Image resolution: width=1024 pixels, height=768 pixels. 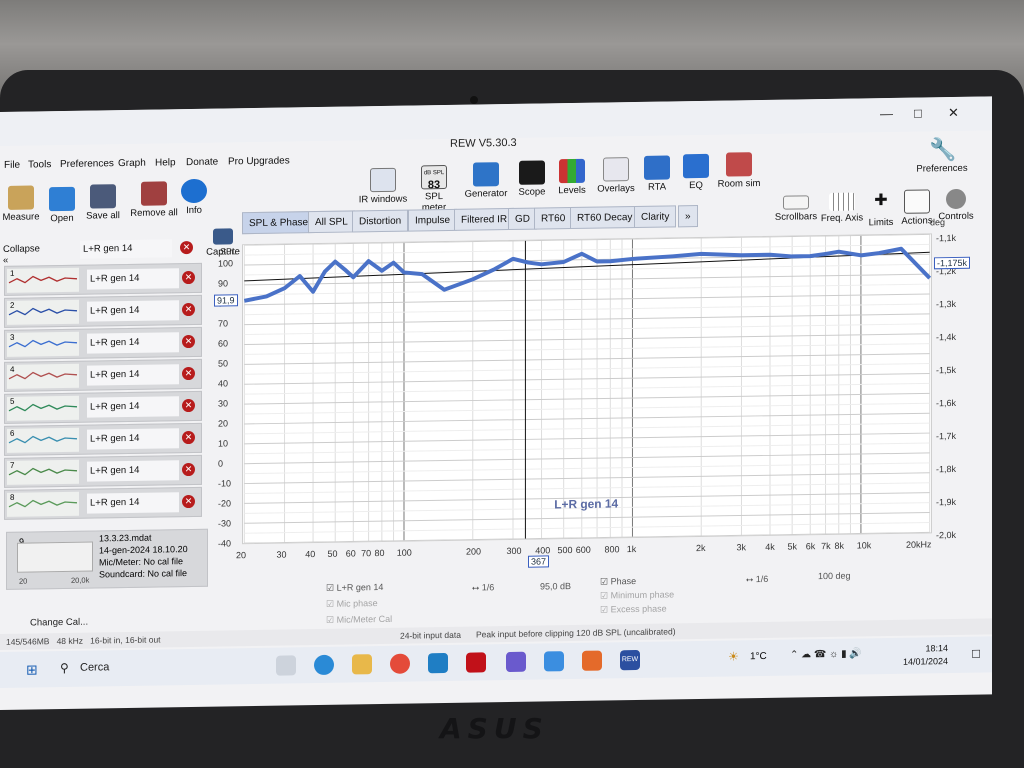 What do you see at coordinates (474, 100) in the screenshot?
I see `webcam` at bounding box center [474, 100].